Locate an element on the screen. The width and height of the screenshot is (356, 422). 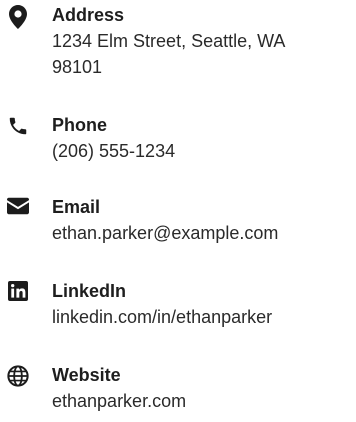
address-value-line-1: 1234 Elm Street, Seattle, WA is located at coordinates (169, 41).